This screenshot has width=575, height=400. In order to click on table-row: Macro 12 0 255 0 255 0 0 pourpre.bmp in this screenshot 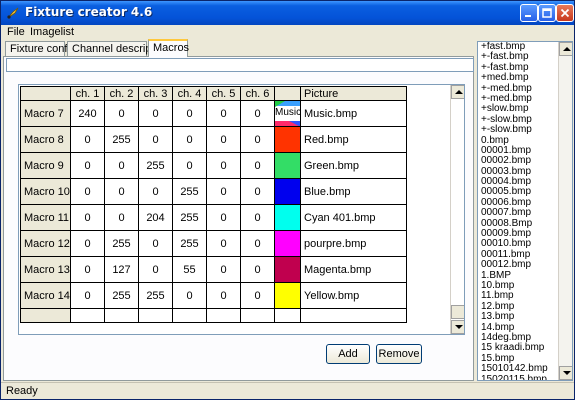, I will do `click(213, 243)`.